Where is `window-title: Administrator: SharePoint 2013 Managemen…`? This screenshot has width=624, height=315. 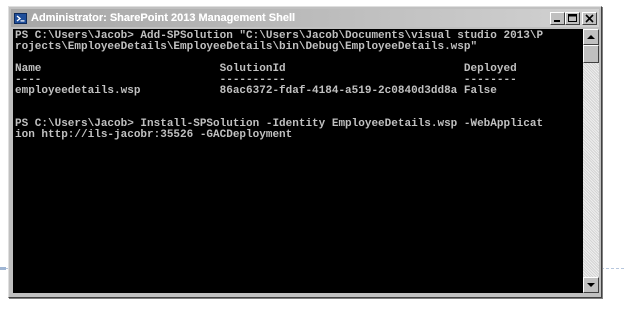 window-title: Administrator: SharePoint 2013 Managemen… is located at coordinates (163, 18).